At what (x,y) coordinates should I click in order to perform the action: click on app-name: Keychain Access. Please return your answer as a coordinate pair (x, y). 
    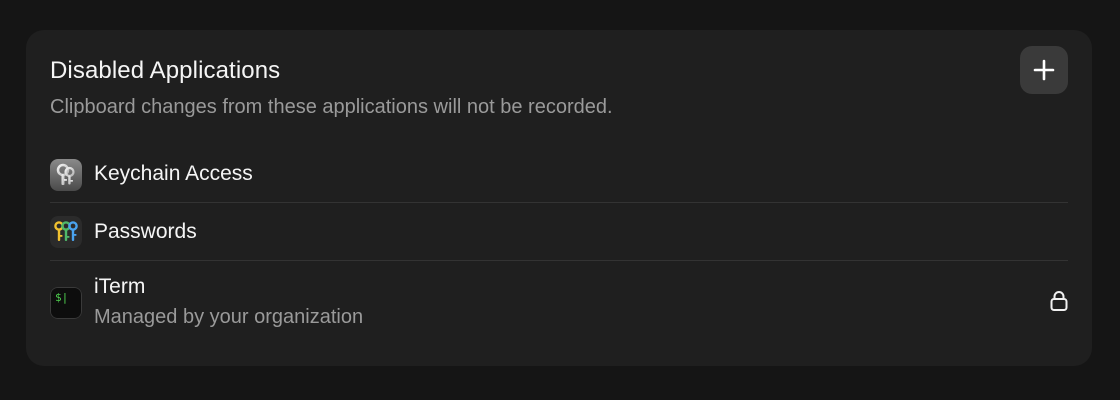
    Looking at the image, I should click on (173, 173).